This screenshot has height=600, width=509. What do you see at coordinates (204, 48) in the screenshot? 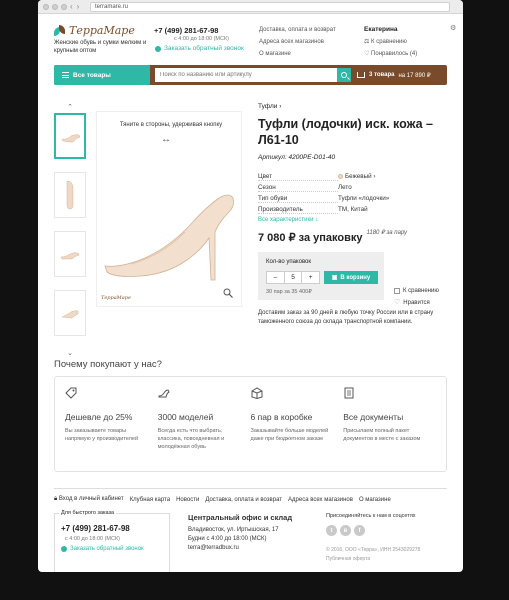
I see `callback-label: Заказать обратный звонок` at bounding box center [204, 48].